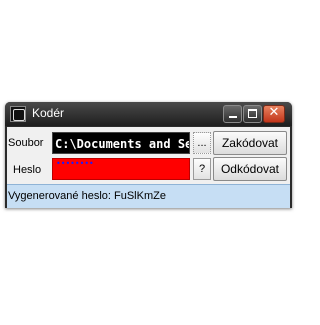  I want to click on minimize-button, so click(232, 114).